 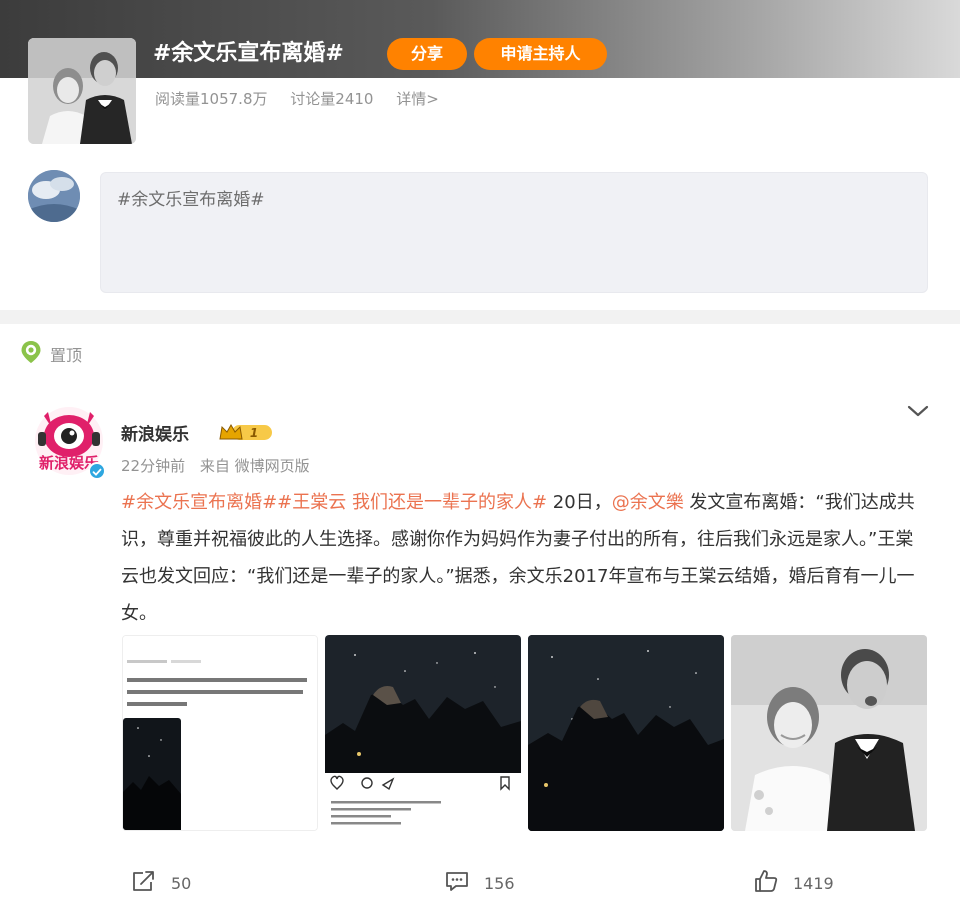 I want to click on comment-count: 156, so click(x=499, y=883).